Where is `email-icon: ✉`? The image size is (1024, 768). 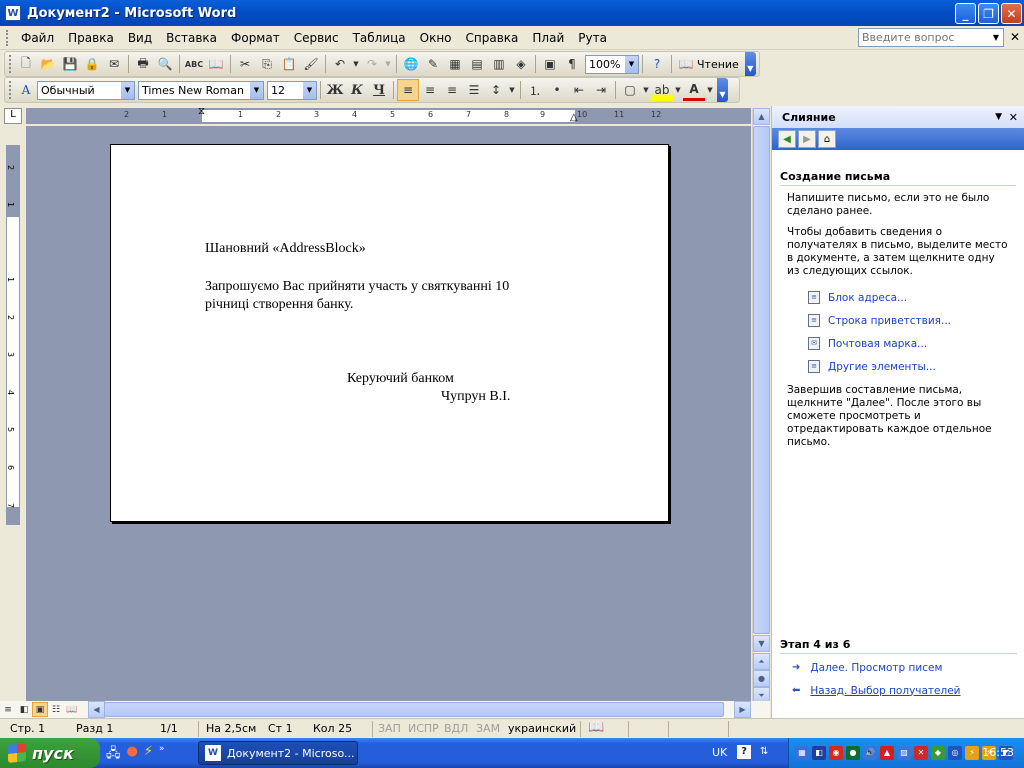 email-icon: ✉ is located at coordinates (114, 64).